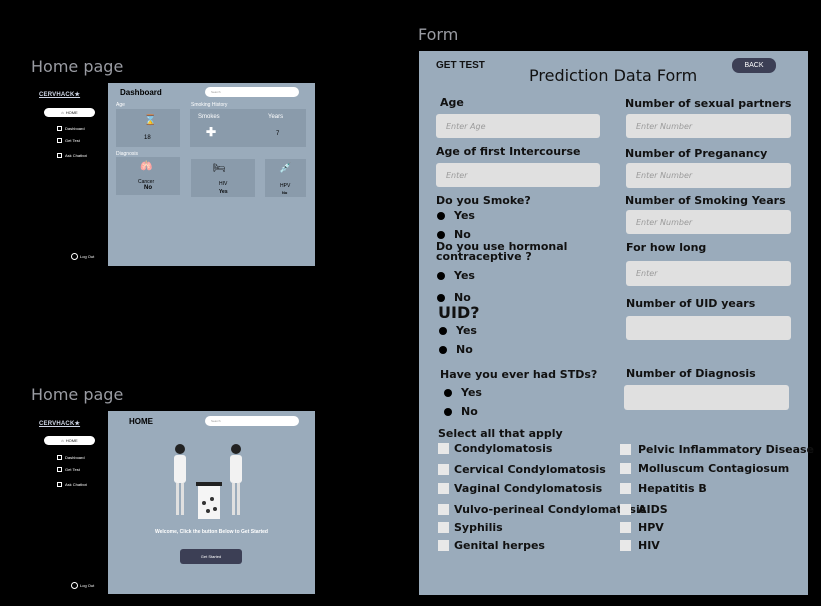 The width and height of the screenshot is (821, 606). Describe the element at coordinates (209, 117) in the screenshot. I see `smokes-label: Smokes` at that location.